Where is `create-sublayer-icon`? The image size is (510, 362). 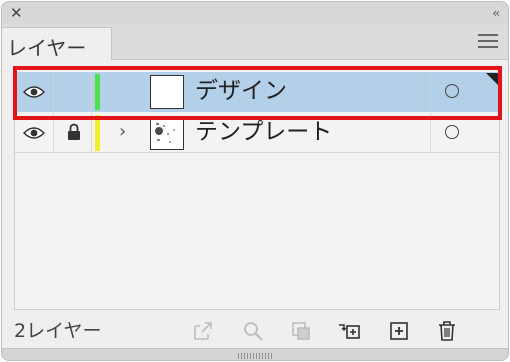
create-sublayer-icon is located at coordinates (349, 331).